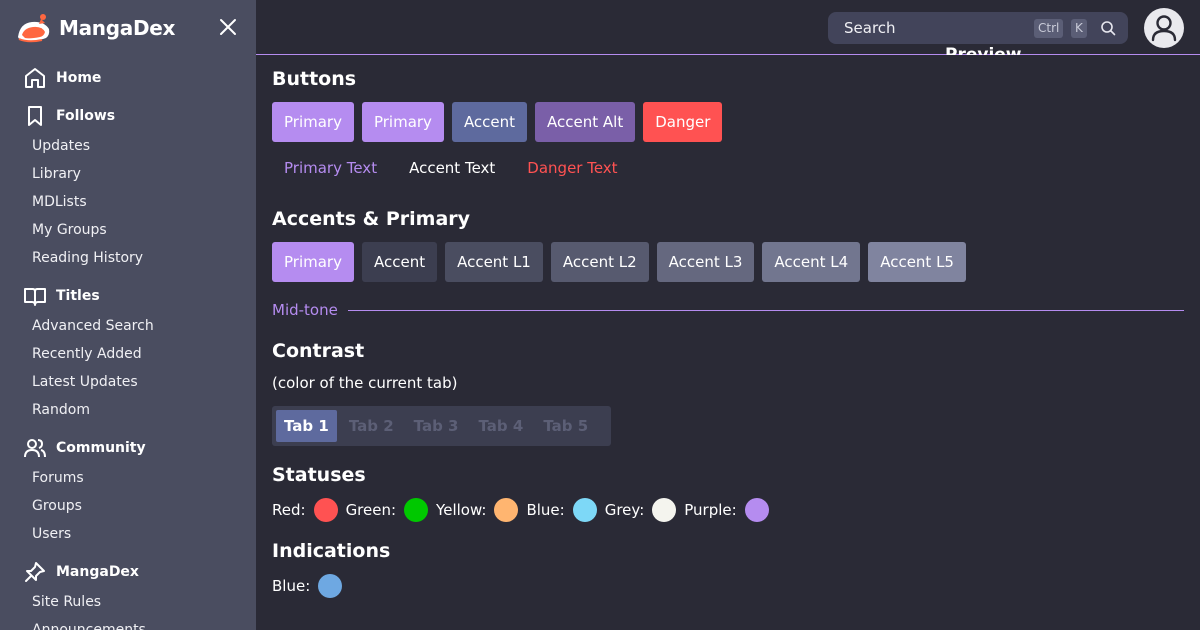  Describe the element at coordinates (319, 475) in the screenshot. I see `statuses-section-title: Statuses` at that location.